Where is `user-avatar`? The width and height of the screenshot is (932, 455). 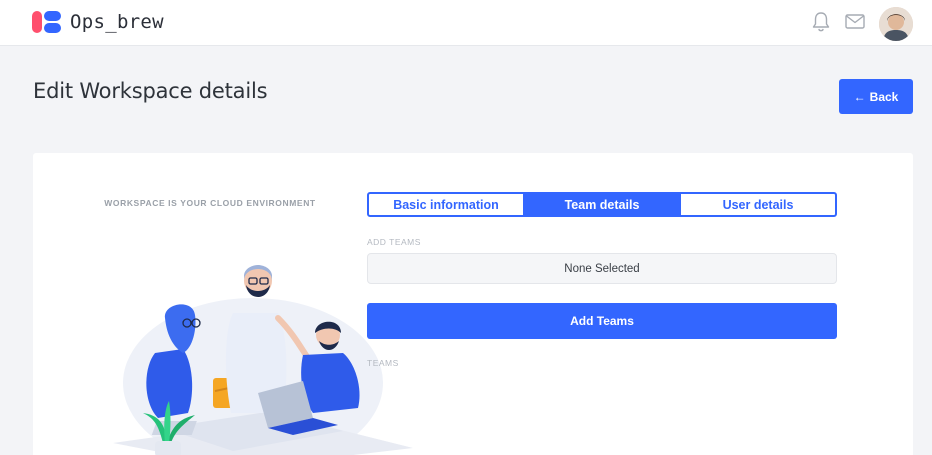 user-avatar is located at coordinates (896, 24).